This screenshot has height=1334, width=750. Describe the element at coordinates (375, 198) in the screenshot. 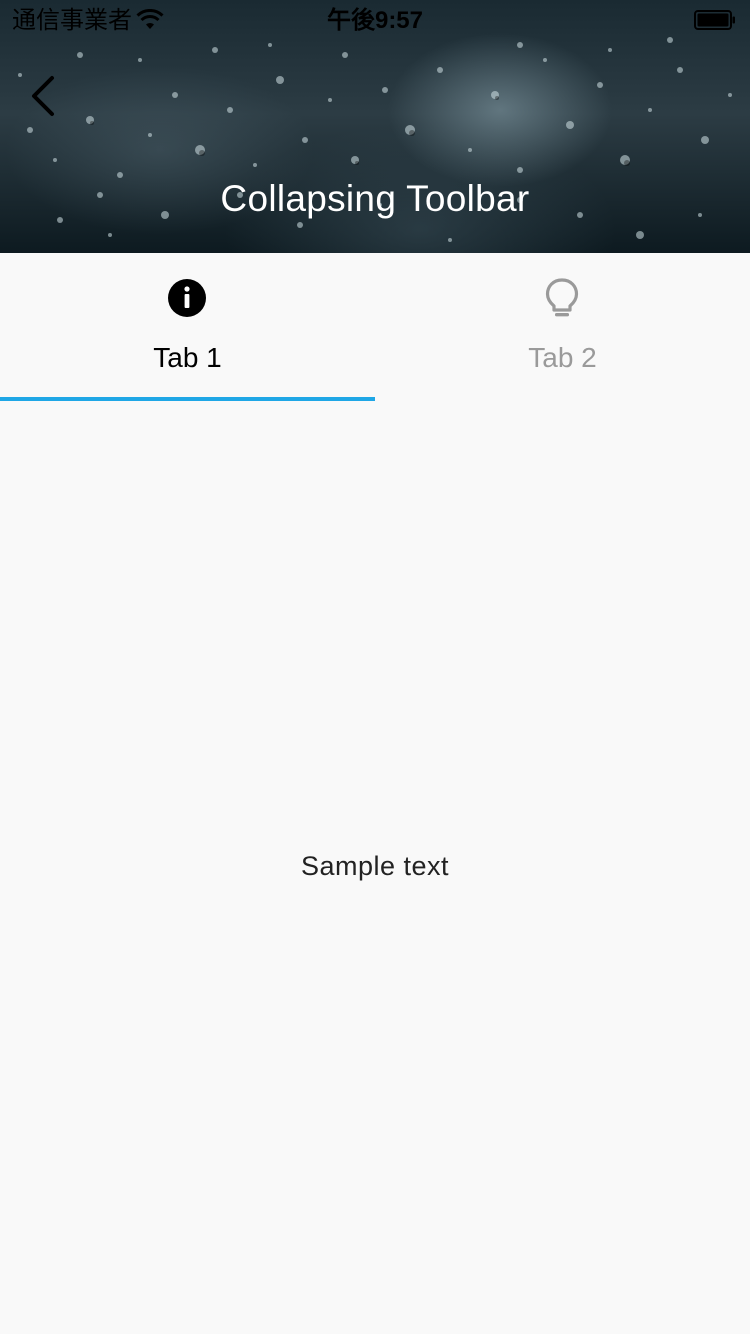

I see `toolbar-title: Collapsing Toolbar` at that location.